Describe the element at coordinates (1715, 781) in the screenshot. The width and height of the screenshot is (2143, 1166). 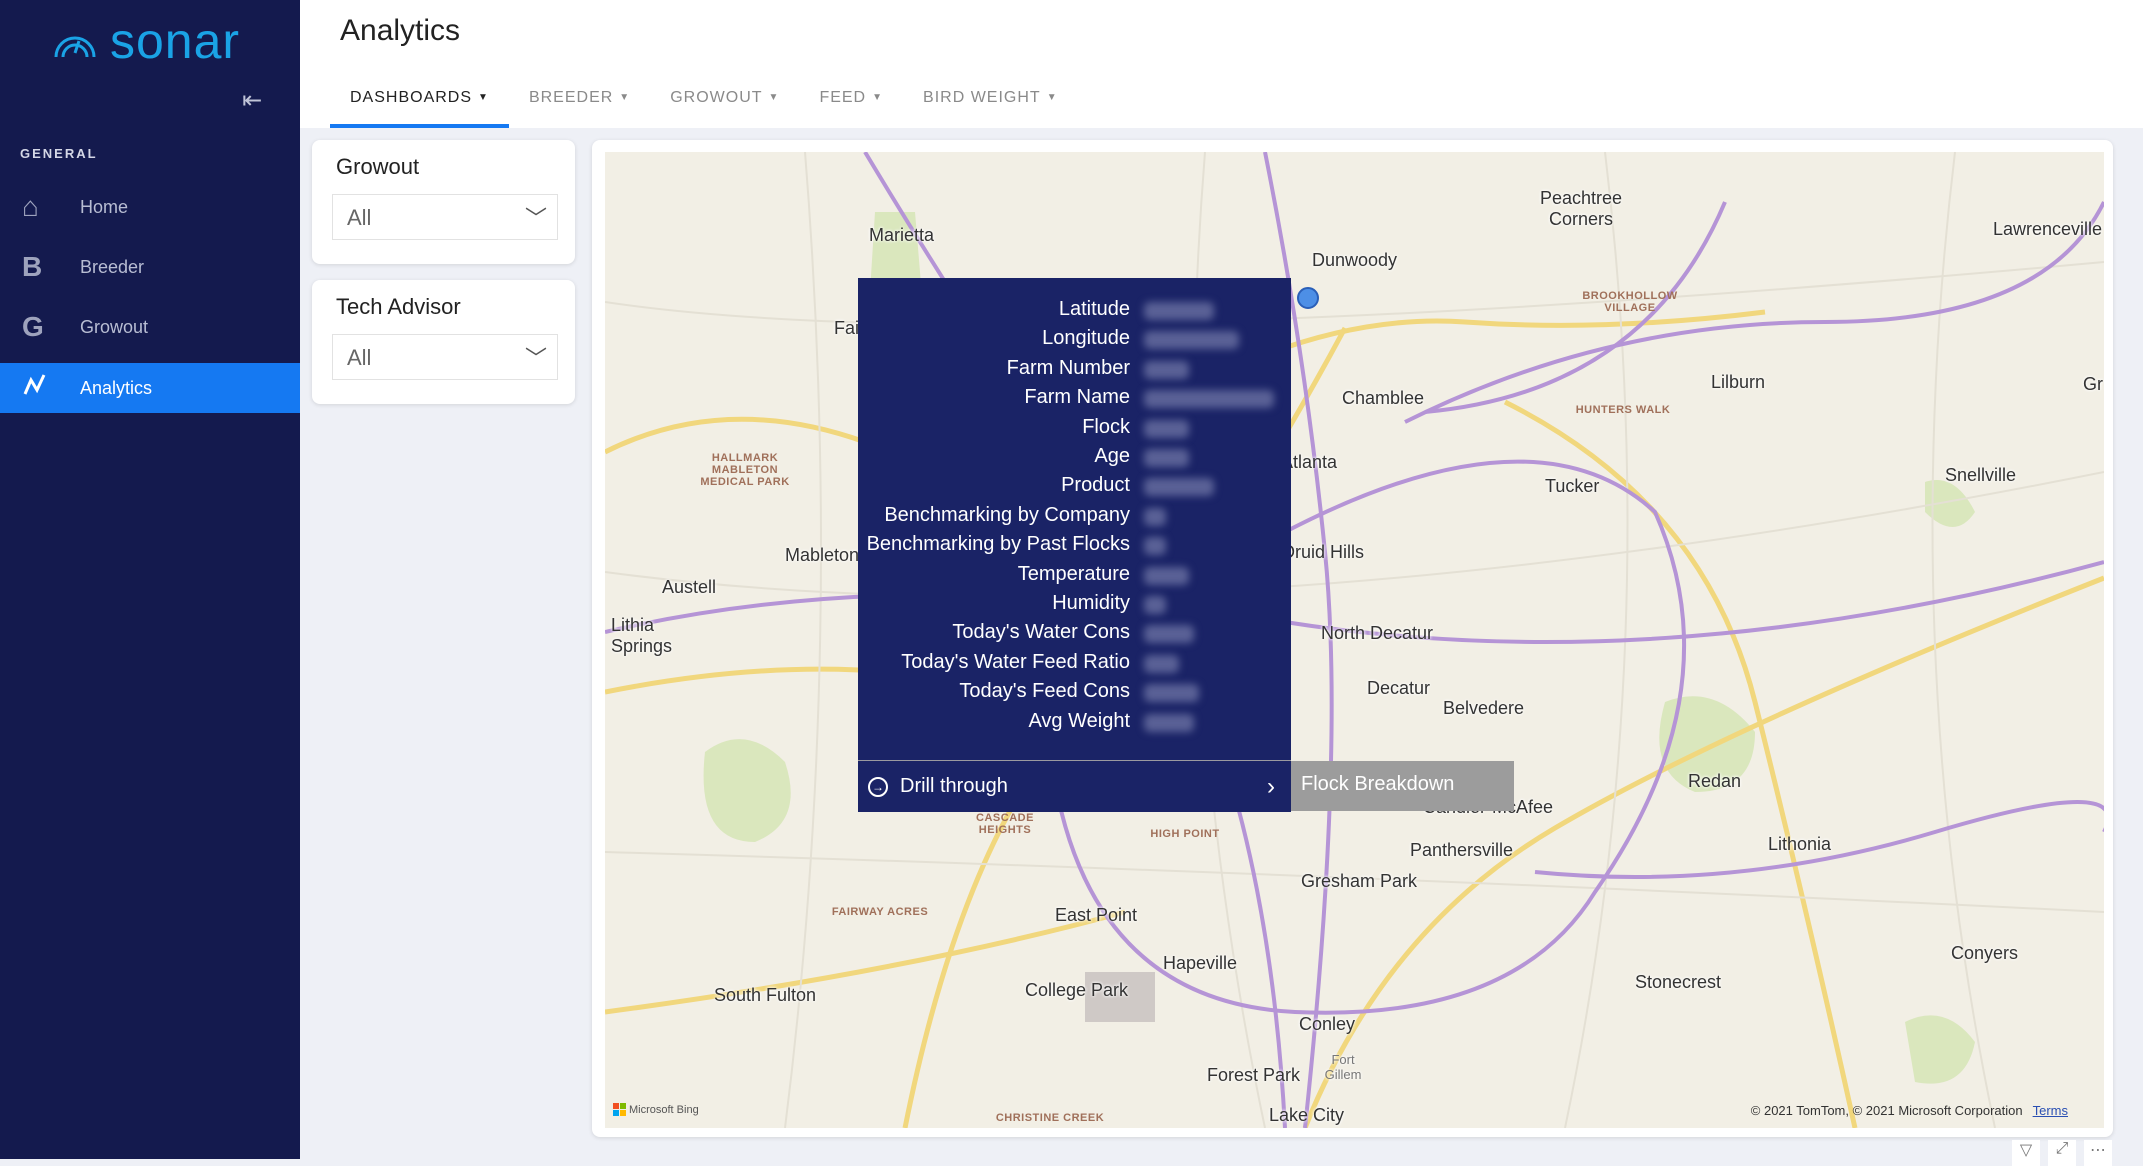
I see `map-city-label: Redan` at that location.